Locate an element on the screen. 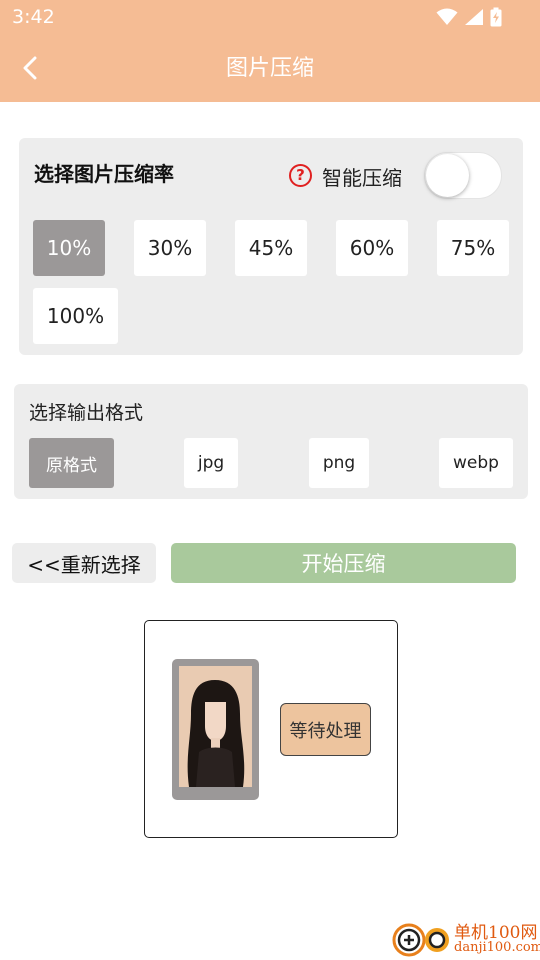  image-thumbnail is located at coordinates (215, 729).